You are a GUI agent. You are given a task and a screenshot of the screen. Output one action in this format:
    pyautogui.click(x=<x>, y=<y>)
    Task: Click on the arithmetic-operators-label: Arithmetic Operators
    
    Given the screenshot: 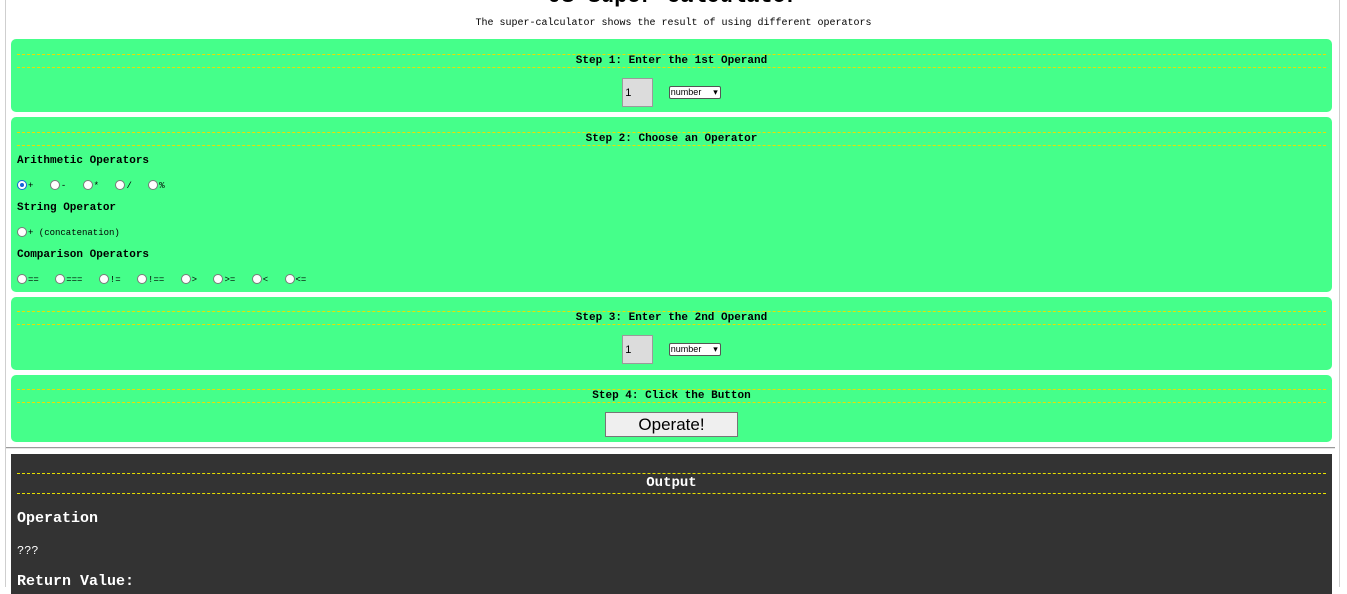 What is the action you would take?
    pyautogui.click(x=83, y=161)
    